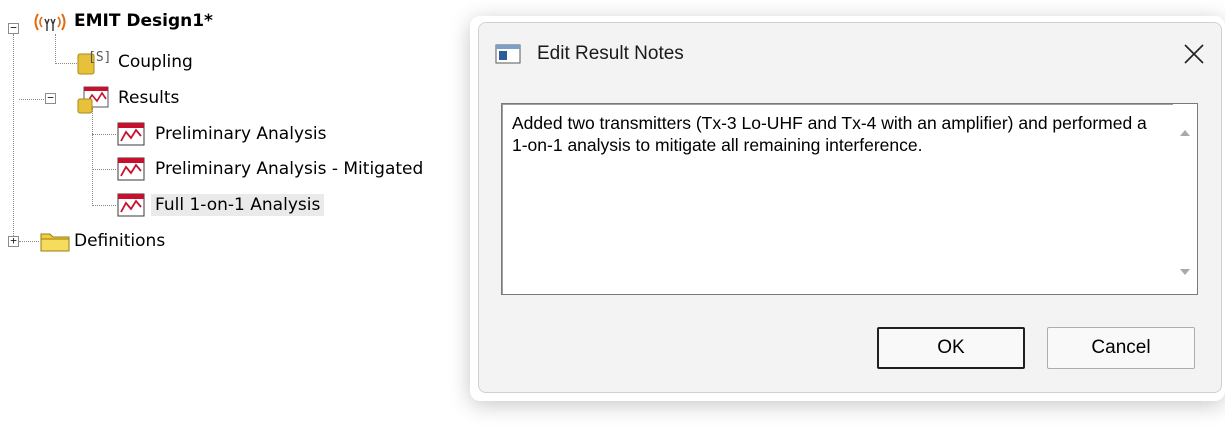 Image resolution: width=1225 pixels, height=426 pixels. I want to click on root-collapse-toggle: −, so click(13, 28).